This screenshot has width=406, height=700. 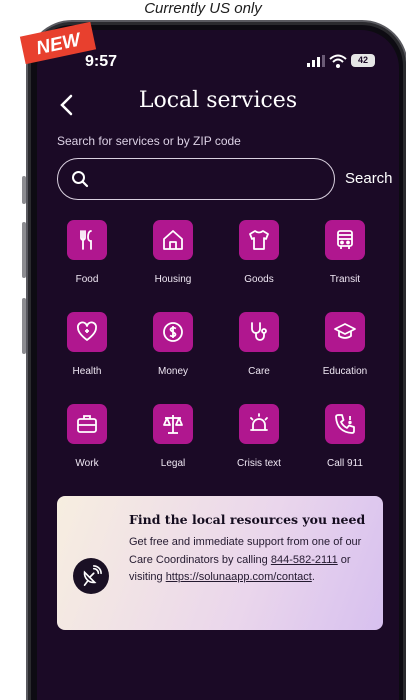 What do you see at coordinates (345, 239) in the screenshot?
I see `bus-icon` at bounding box center [345, 239].